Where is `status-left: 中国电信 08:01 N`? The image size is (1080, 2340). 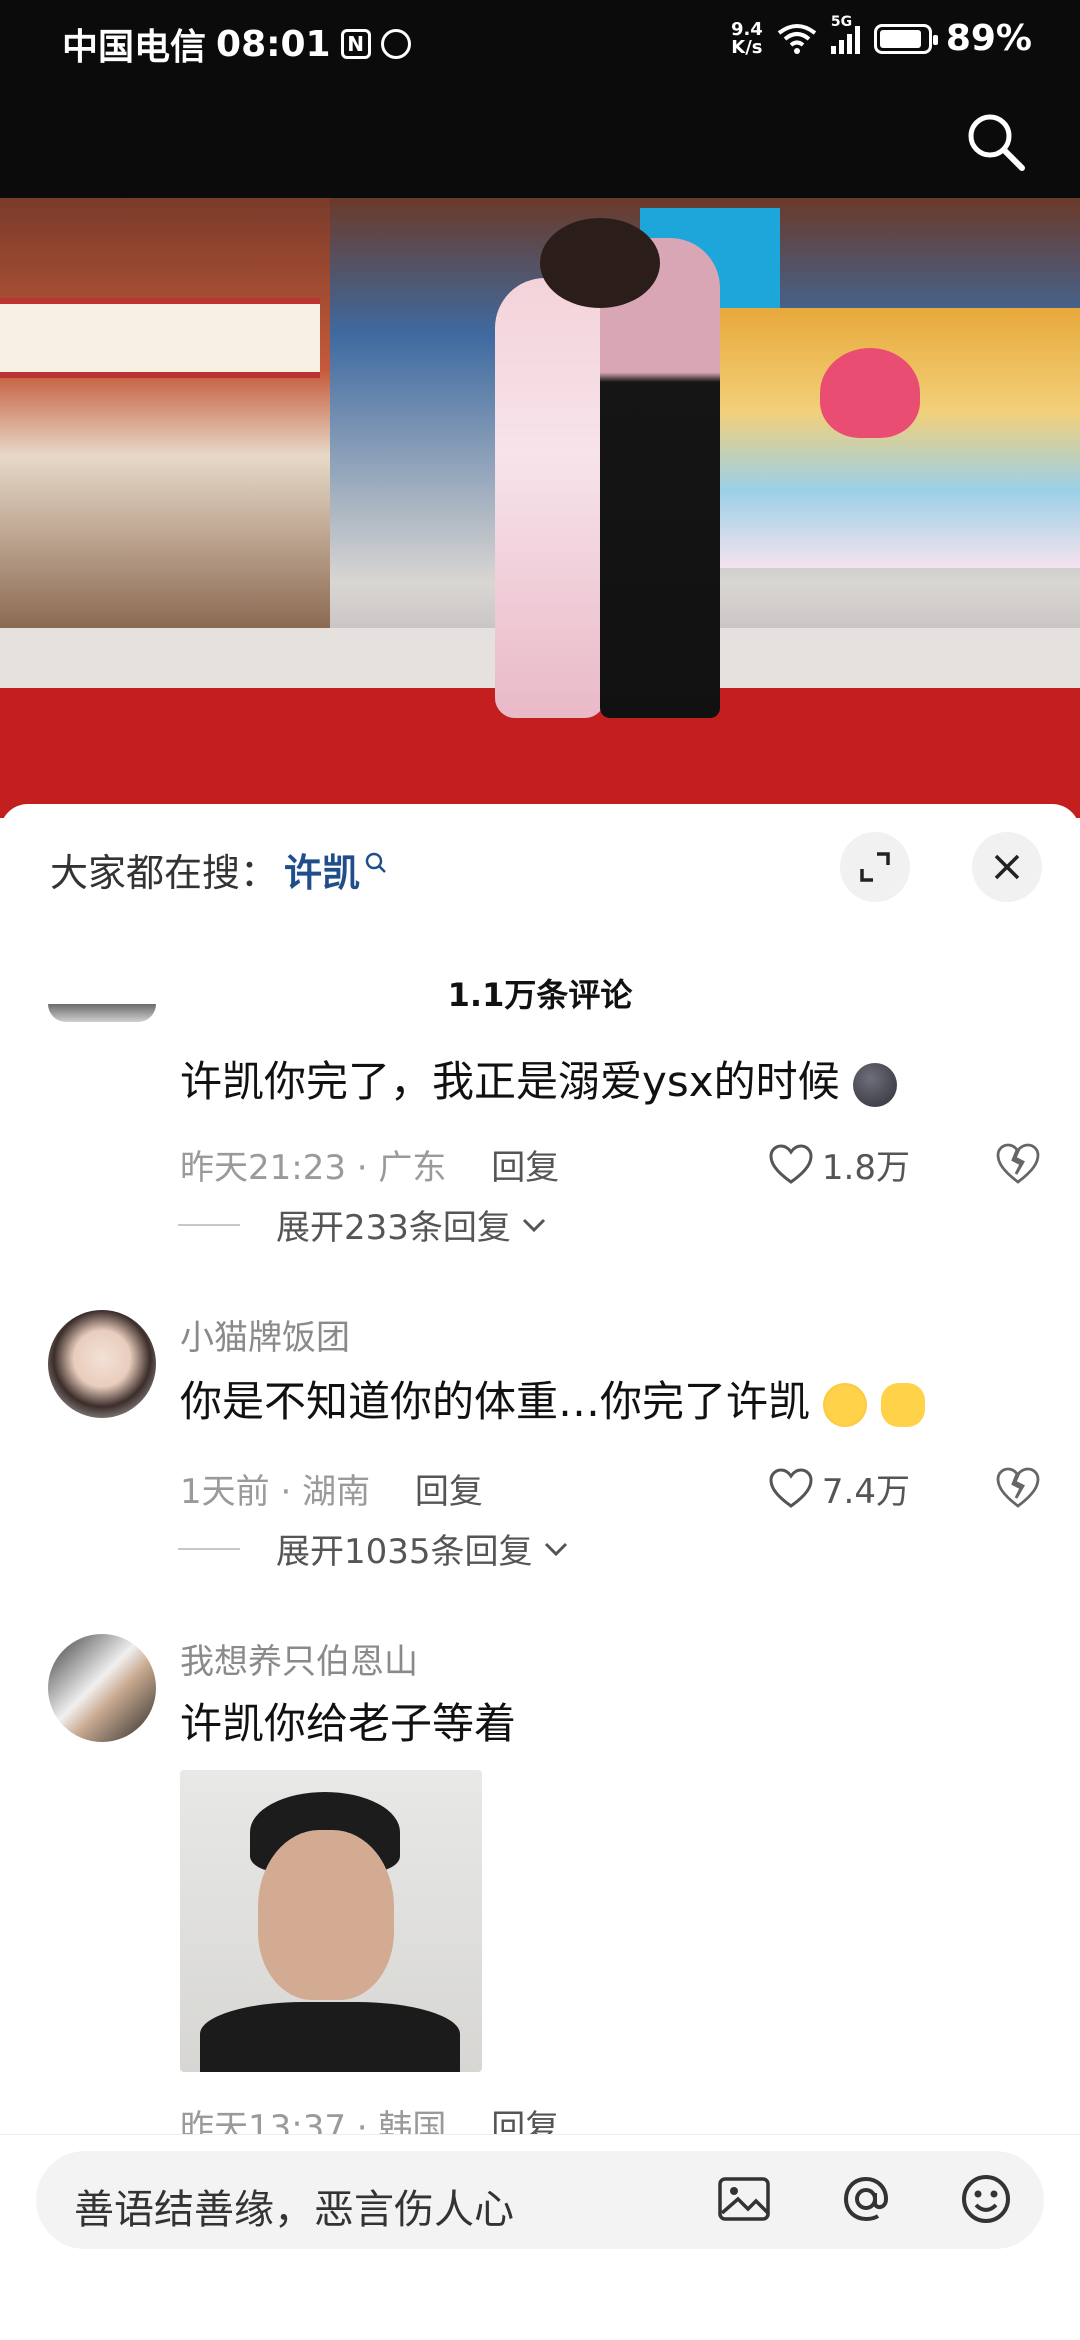 status-left: 中国电信 08:01 N is located at coordinates (236, 44).